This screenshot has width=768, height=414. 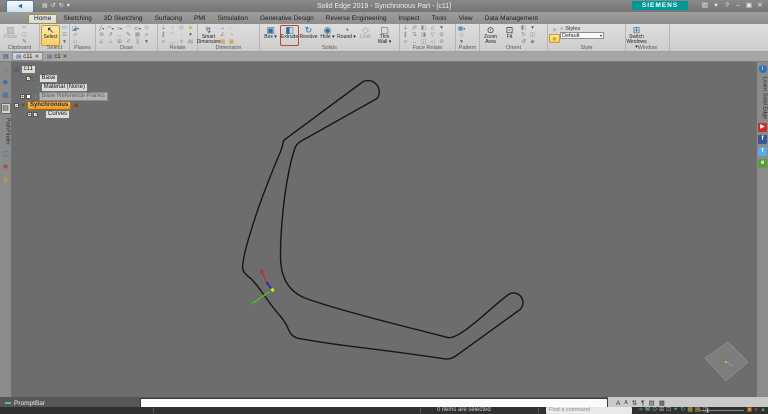 I want to click on tree-item-label: Curves, so click(x=58, y=114).